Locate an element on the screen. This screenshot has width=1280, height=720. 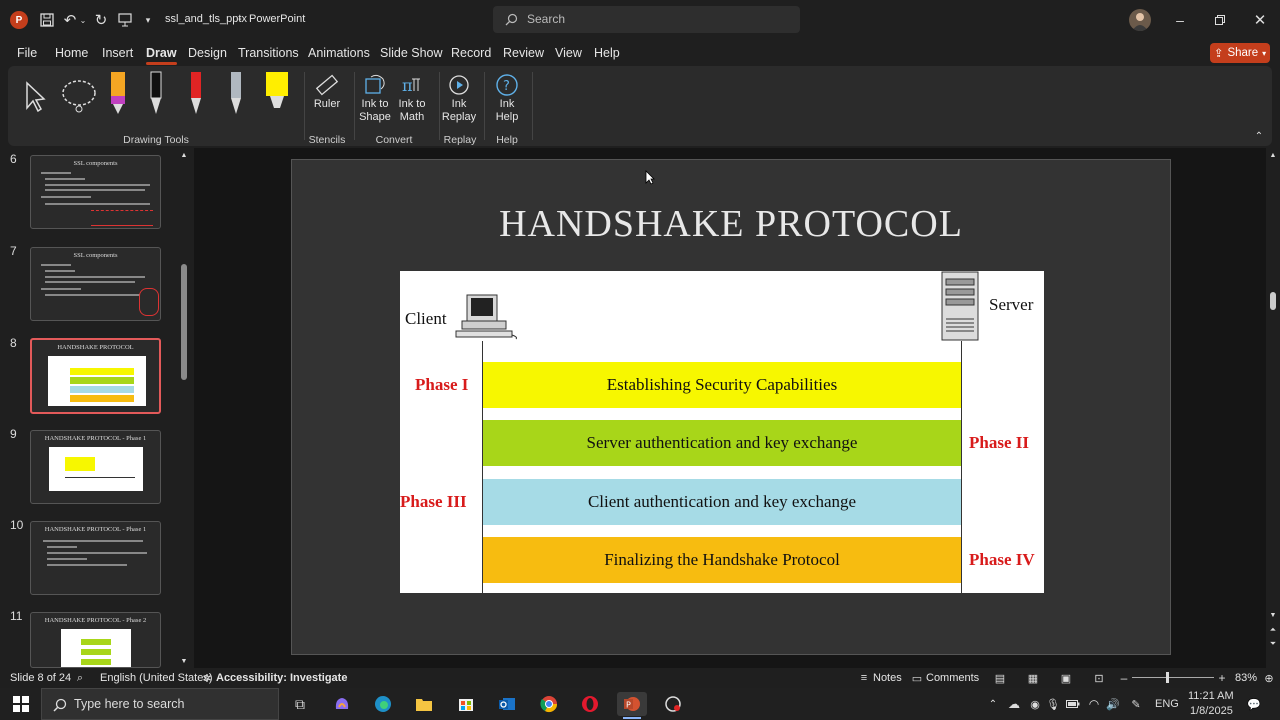
tab-record: Record is located at coordinates (471, 53).